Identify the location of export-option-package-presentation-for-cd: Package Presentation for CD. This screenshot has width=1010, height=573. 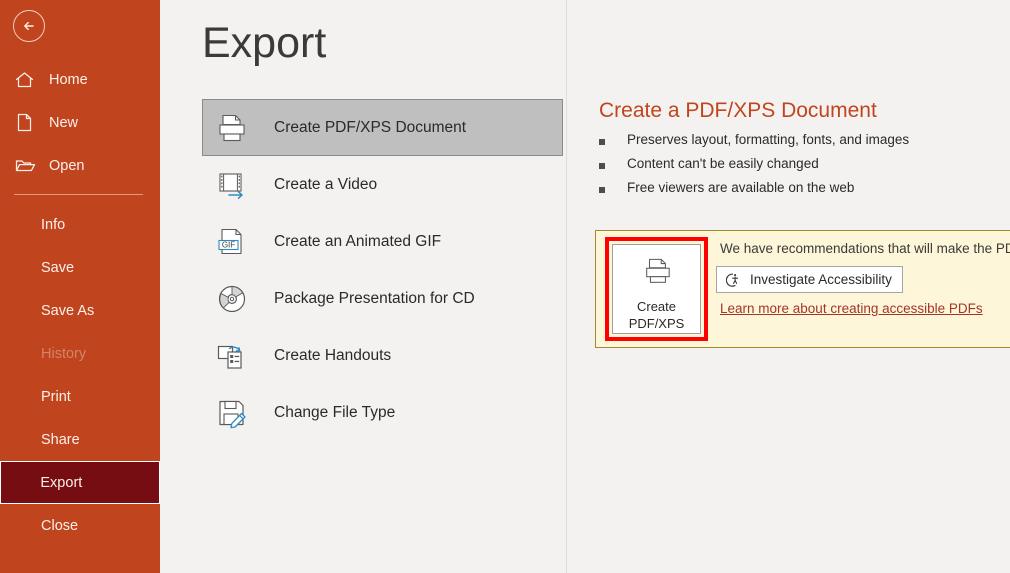
(382, 298).